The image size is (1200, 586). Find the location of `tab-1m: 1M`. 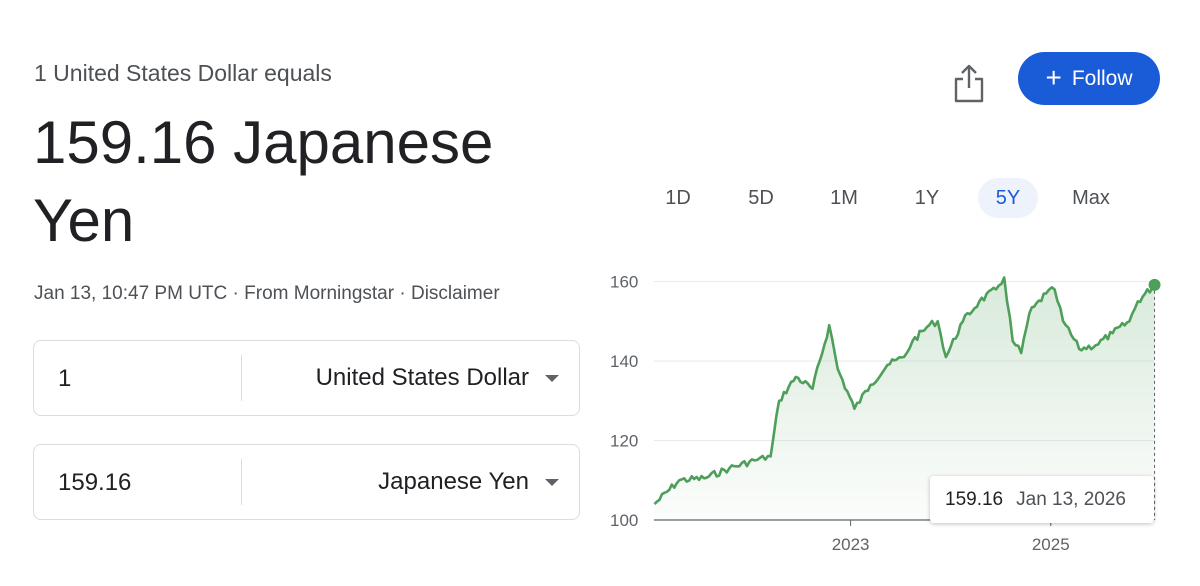

tab-1m: 1M is located at coordinates (844, 198).